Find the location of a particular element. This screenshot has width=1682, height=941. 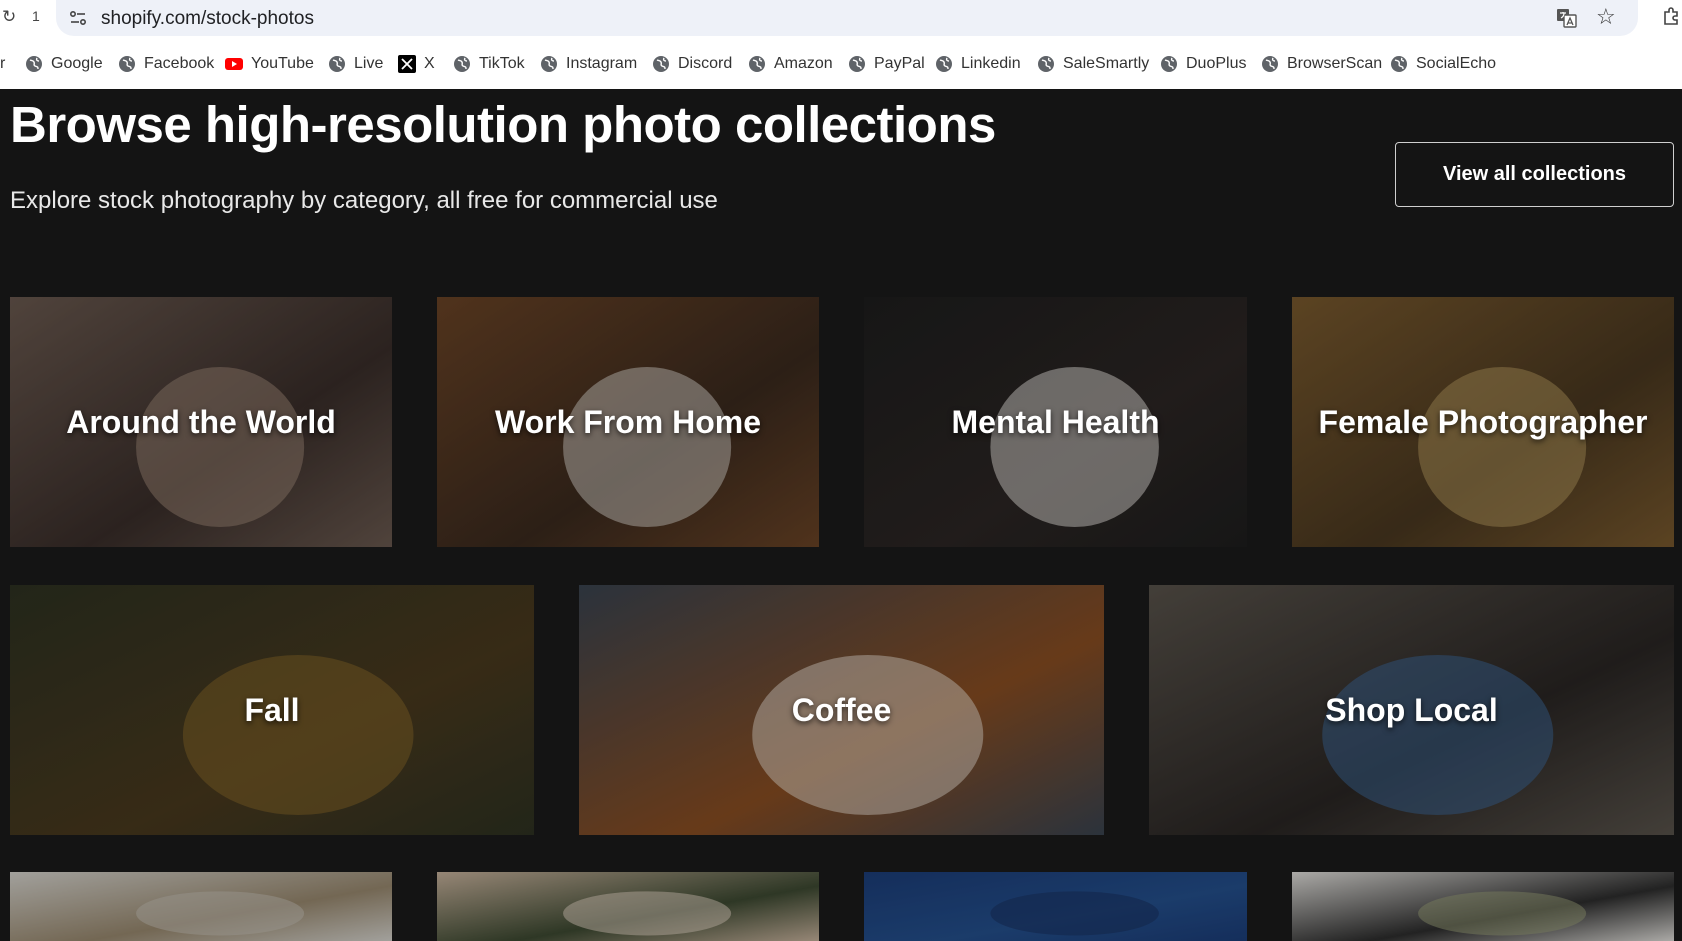

address-row: ↻ 1 shopify.com/stock-photos ☆ is located at coordinates (841, 18).